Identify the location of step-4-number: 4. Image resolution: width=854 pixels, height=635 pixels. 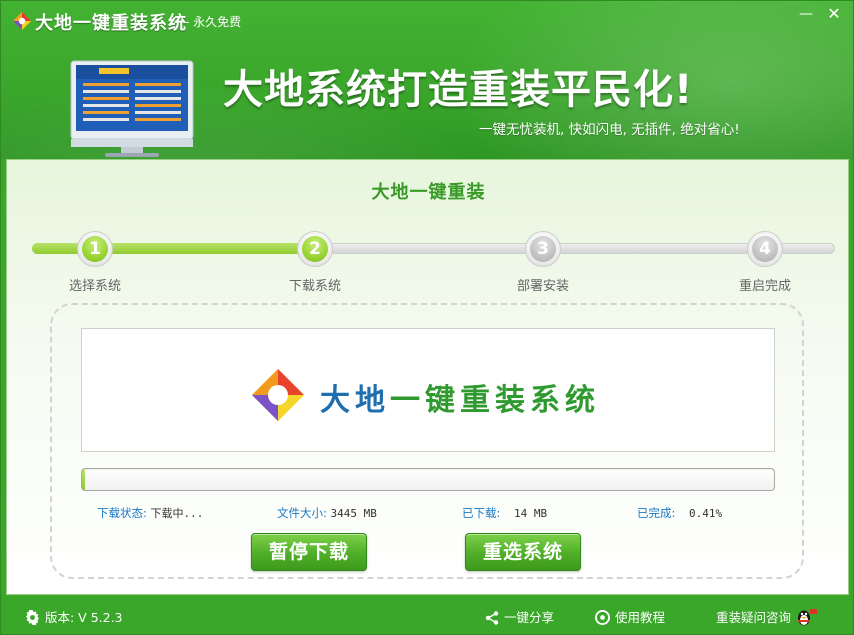
(765, 249).